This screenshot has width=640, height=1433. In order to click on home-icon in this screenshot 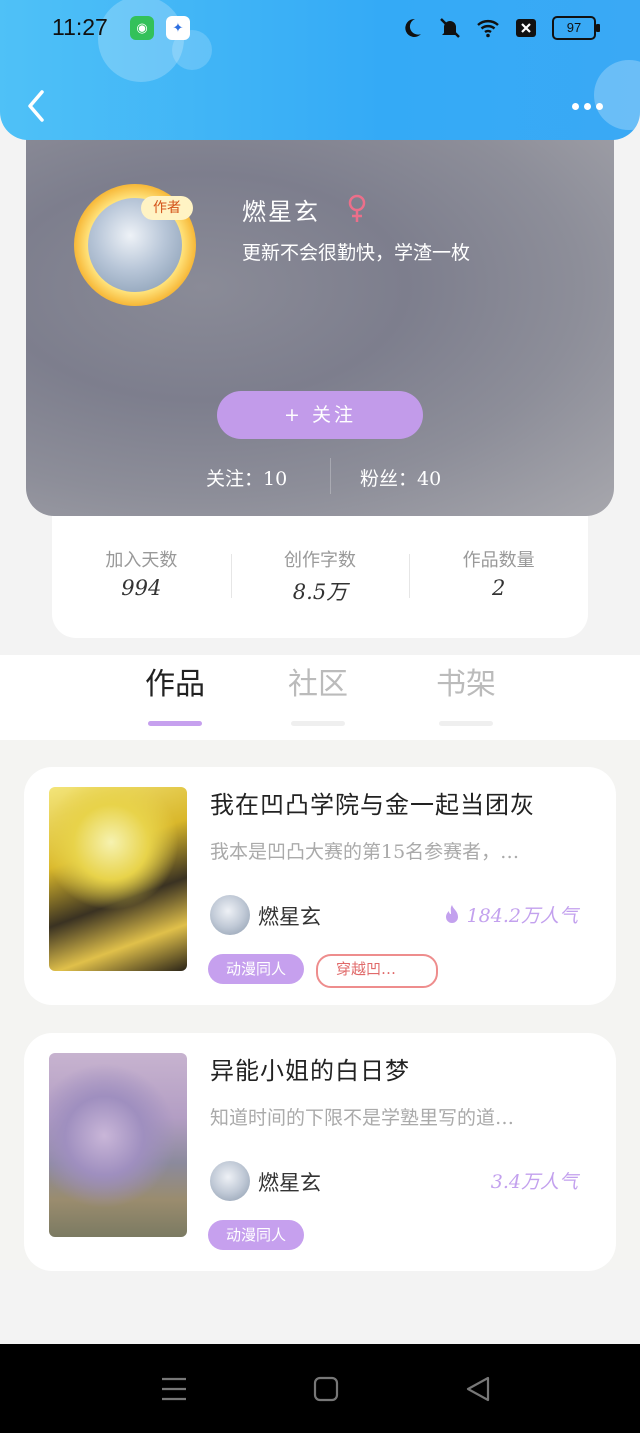, I will do `click(326, 1389)`.